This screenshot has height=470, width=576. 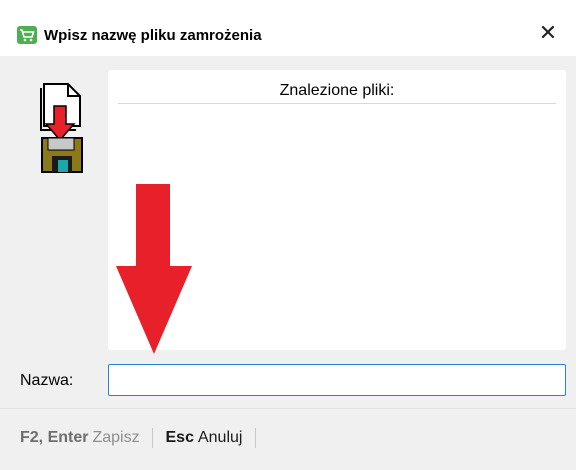 What do you see at coordinates (179, 437) in the screenshot?
I see `cancel-shortcut: Esc` at bounding box center [179, 437].